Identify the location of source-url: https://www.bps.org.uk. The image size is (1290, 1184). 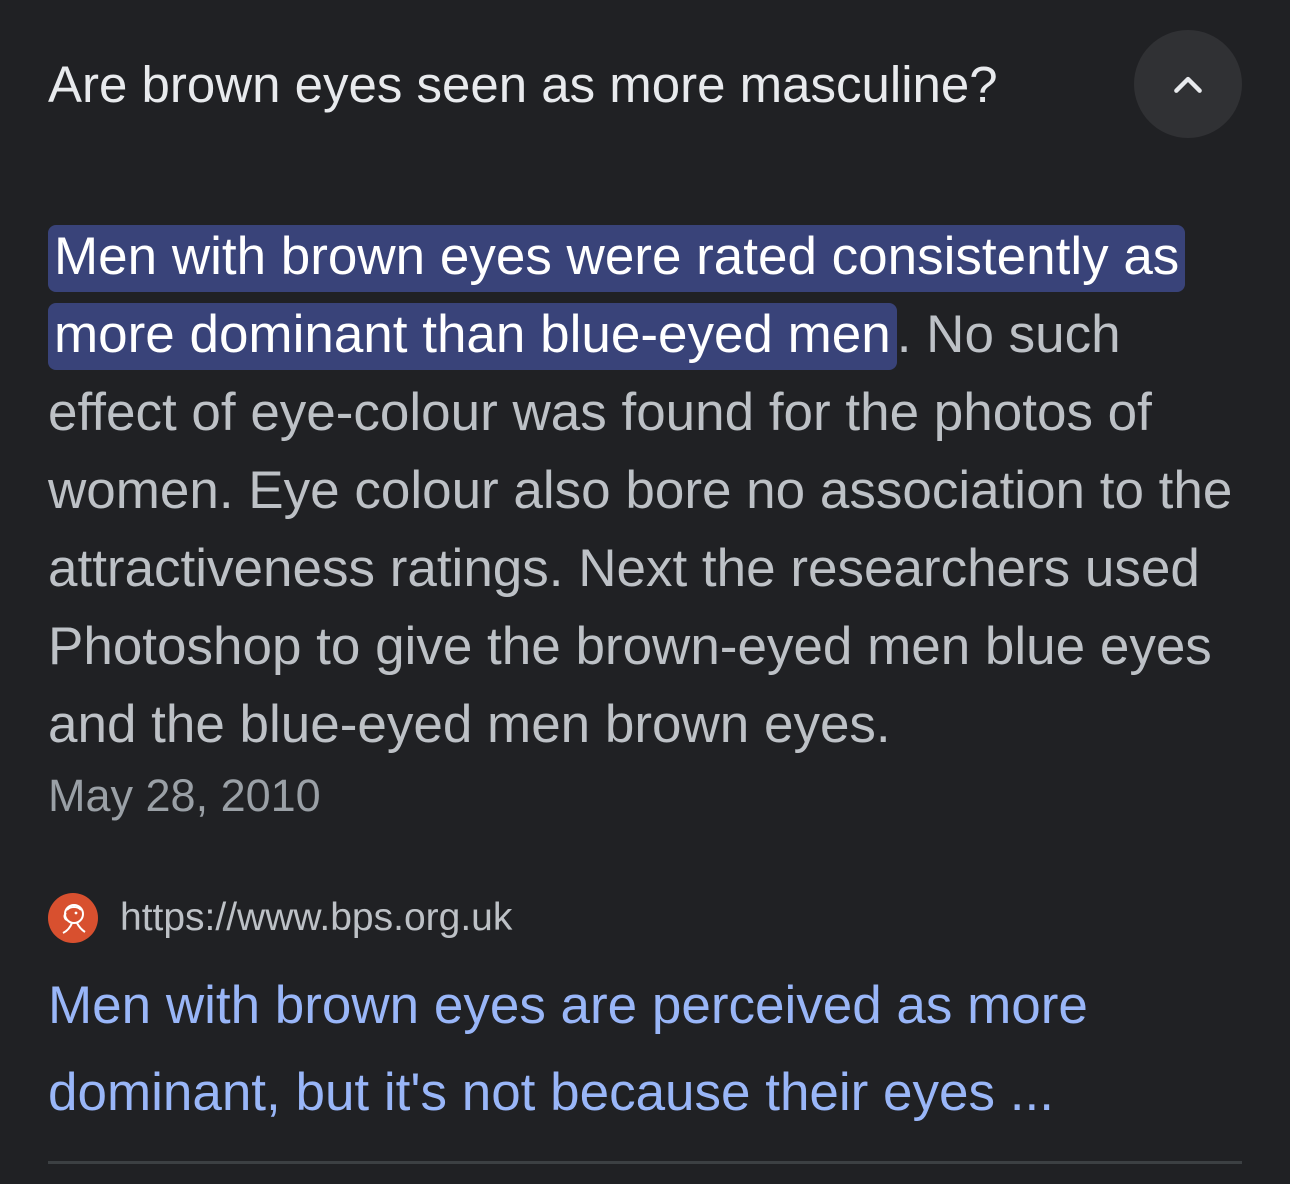
(316, 918).